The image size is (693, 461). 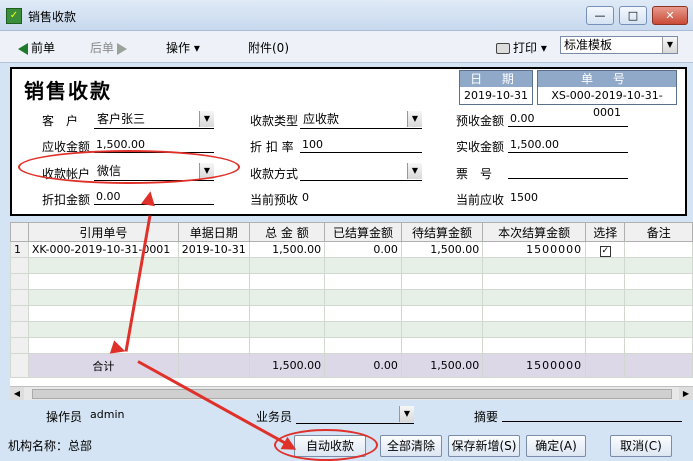 I want to click on clear-all-button: 全部清除, so click(x=411, y=446).